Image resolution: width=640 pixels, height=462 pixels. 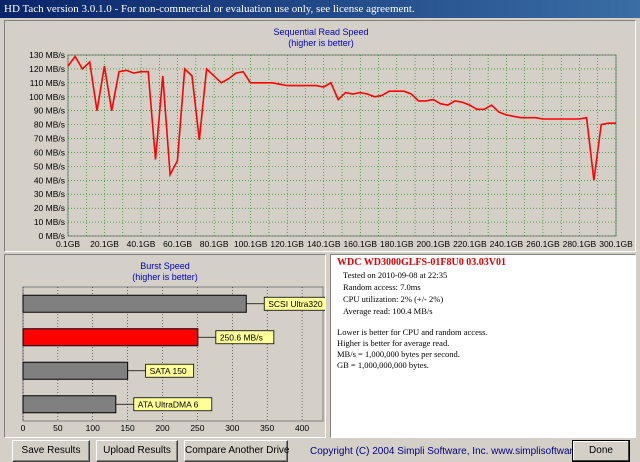 What do you see at coordinates (287, 244) in the screenshot?
I see `read-x-tick: 120.1GB` at bounding box center [287, 244].